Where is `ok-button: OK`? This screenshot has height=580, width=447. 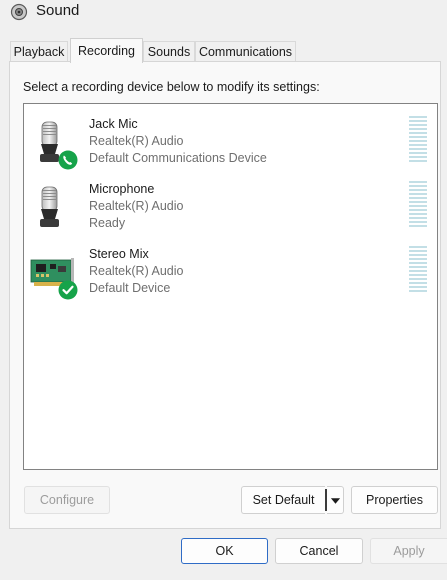 ok-button: OK is located at coordinates (224, 551).